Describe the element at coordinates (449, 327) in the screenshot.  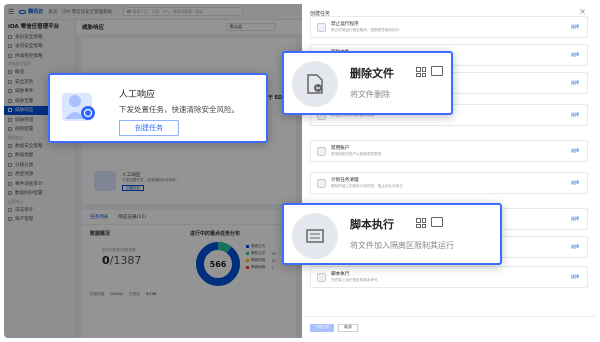
I see `drawer-footer: 下发任务 取消` at that location.